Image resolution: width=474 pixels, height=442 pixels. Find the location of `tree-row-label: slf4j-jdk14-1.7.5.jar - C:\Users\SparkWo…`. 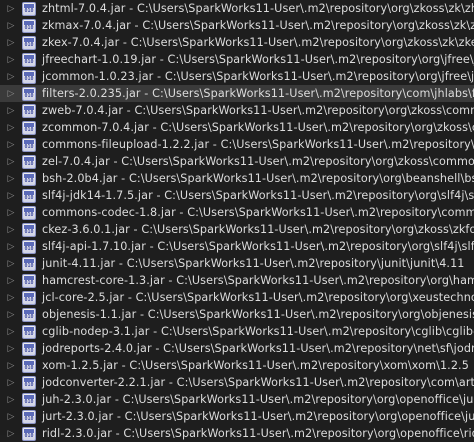

tree-row-label: slf4j-jdk14-1.7.5.jar - C:\Users\SparkWo… is located at coordinates (258, 195).